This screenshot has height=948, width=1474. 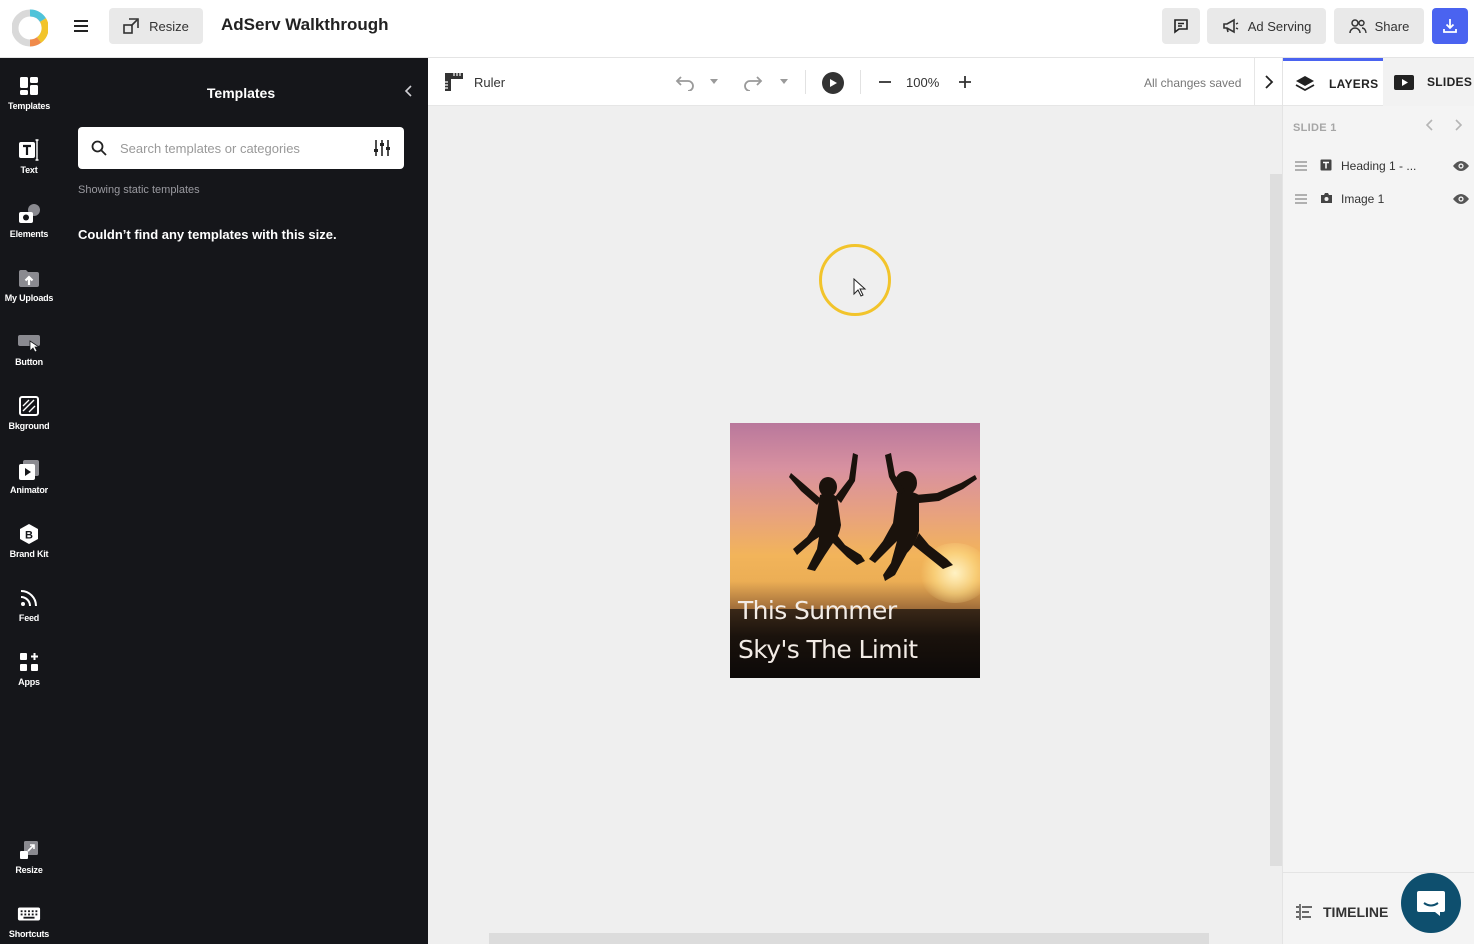 What do you see at coordinates (29, 284) in the screenshot?
I see `rail-my-uploads: My Uploads` at bounding box center [29, 284].